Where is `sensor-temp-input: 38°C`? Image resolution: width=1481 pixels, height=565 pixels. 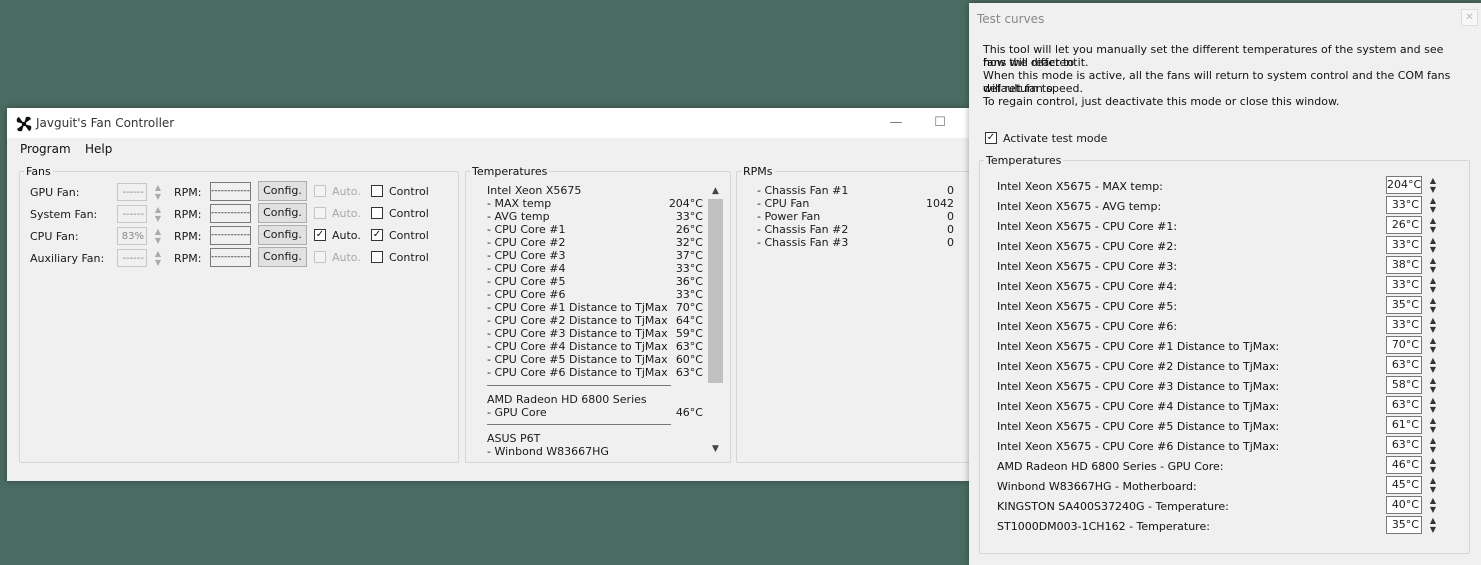 sensor-temp-input: 38°C is located at coordinates (1404, 265).